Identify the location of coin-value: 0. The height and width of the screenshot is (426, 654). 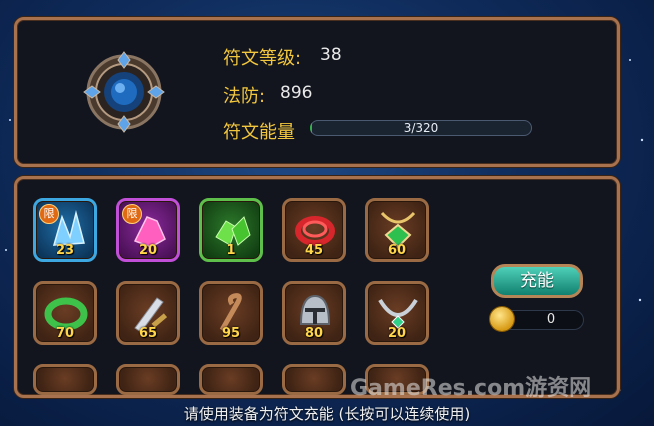
(551, 319).